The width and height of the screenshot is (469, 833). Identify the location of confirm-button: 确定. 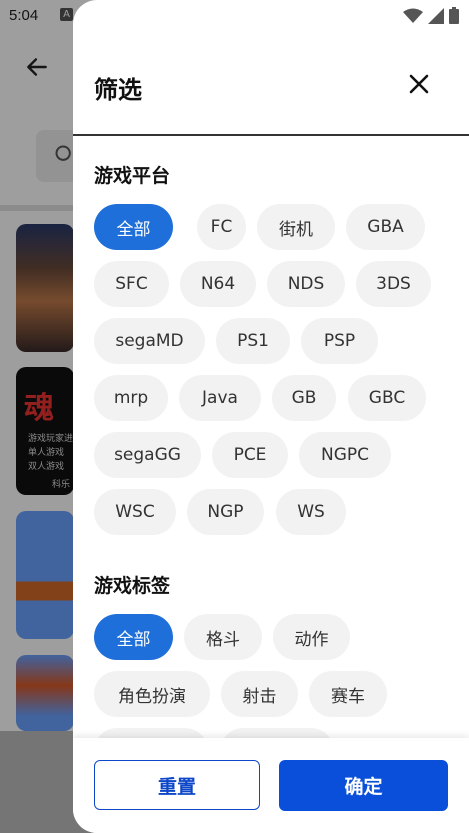
(363, 785).